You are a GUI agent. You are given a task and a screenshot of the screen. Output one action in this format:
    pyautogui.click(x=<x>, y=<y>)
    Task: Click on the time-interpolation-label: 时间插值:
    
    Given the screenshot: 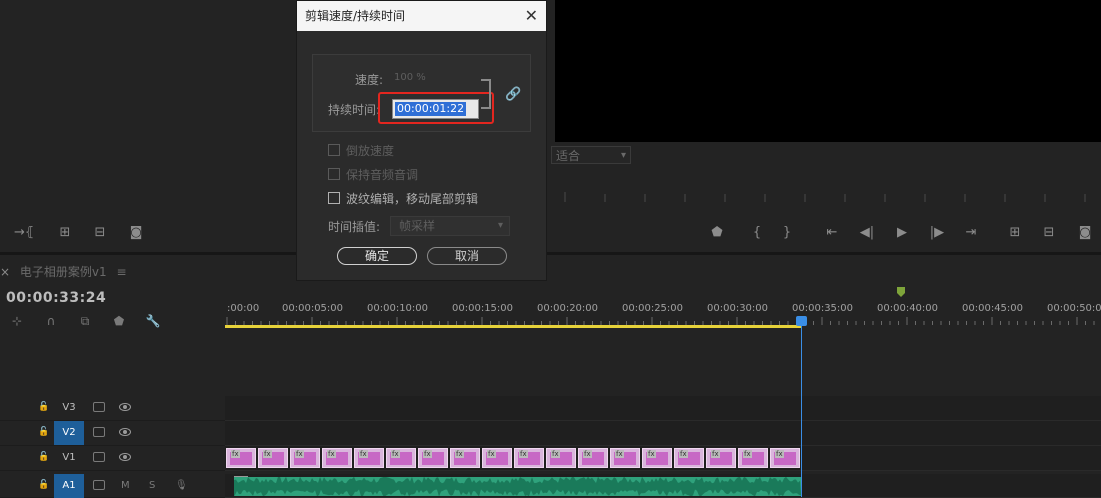 What is the action you would take?
    pyautogui.click(x=354, y=227)
    